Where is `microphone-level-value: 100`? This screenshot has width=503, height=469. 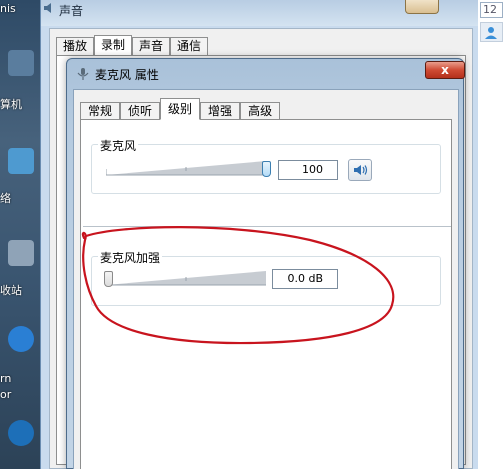
microphone-level-value: 100 is located at coordinates (308, 170).